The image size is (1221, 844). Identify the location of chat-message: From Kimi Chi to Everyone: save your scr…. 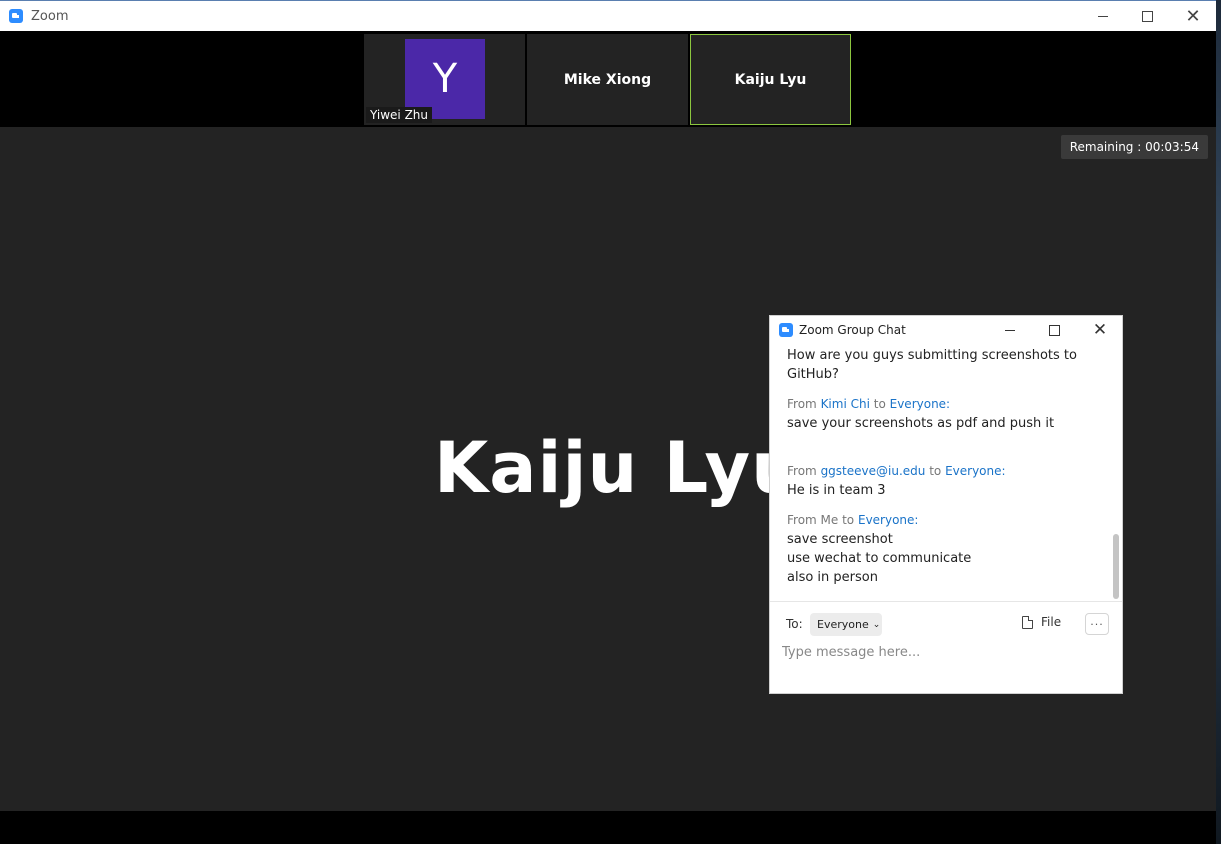
(946, 414).